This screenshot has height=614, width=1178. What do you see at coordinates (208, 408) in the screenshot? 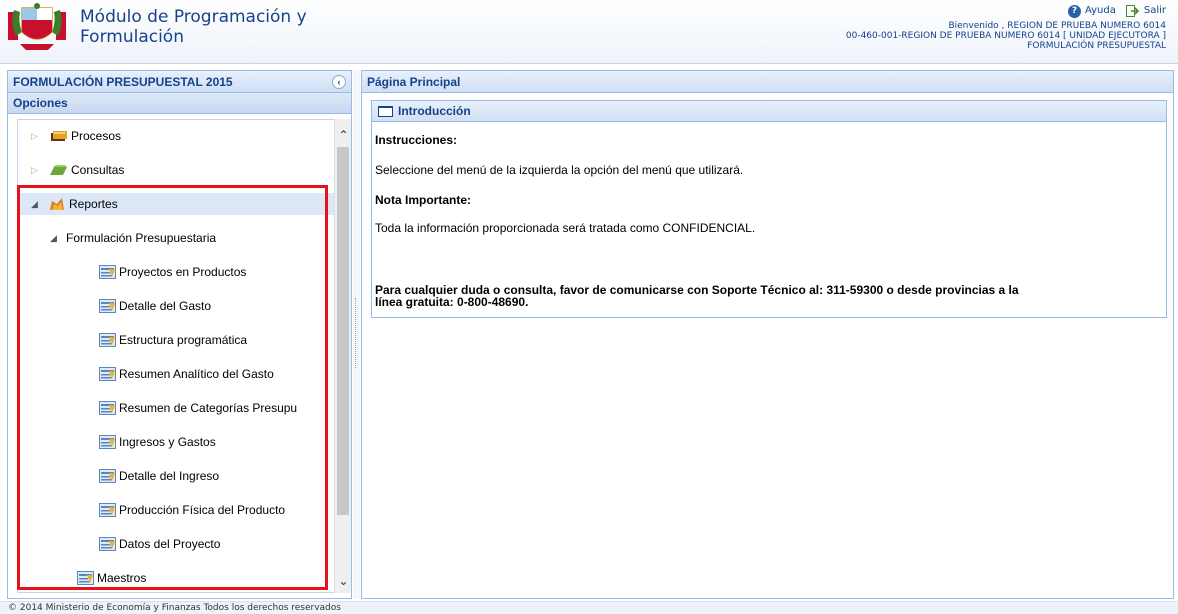
I see `tree-label-report: Resumen de Categorías Presupu` at bounding box center [208, 408].